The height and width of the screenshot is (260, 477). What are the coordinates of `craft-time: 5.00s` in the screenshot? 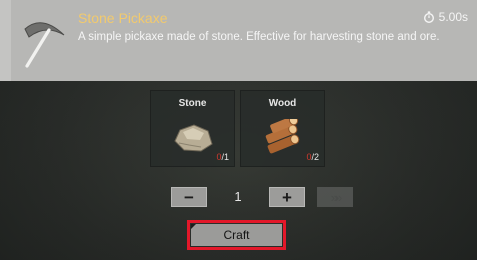 It's located at (453, 17).